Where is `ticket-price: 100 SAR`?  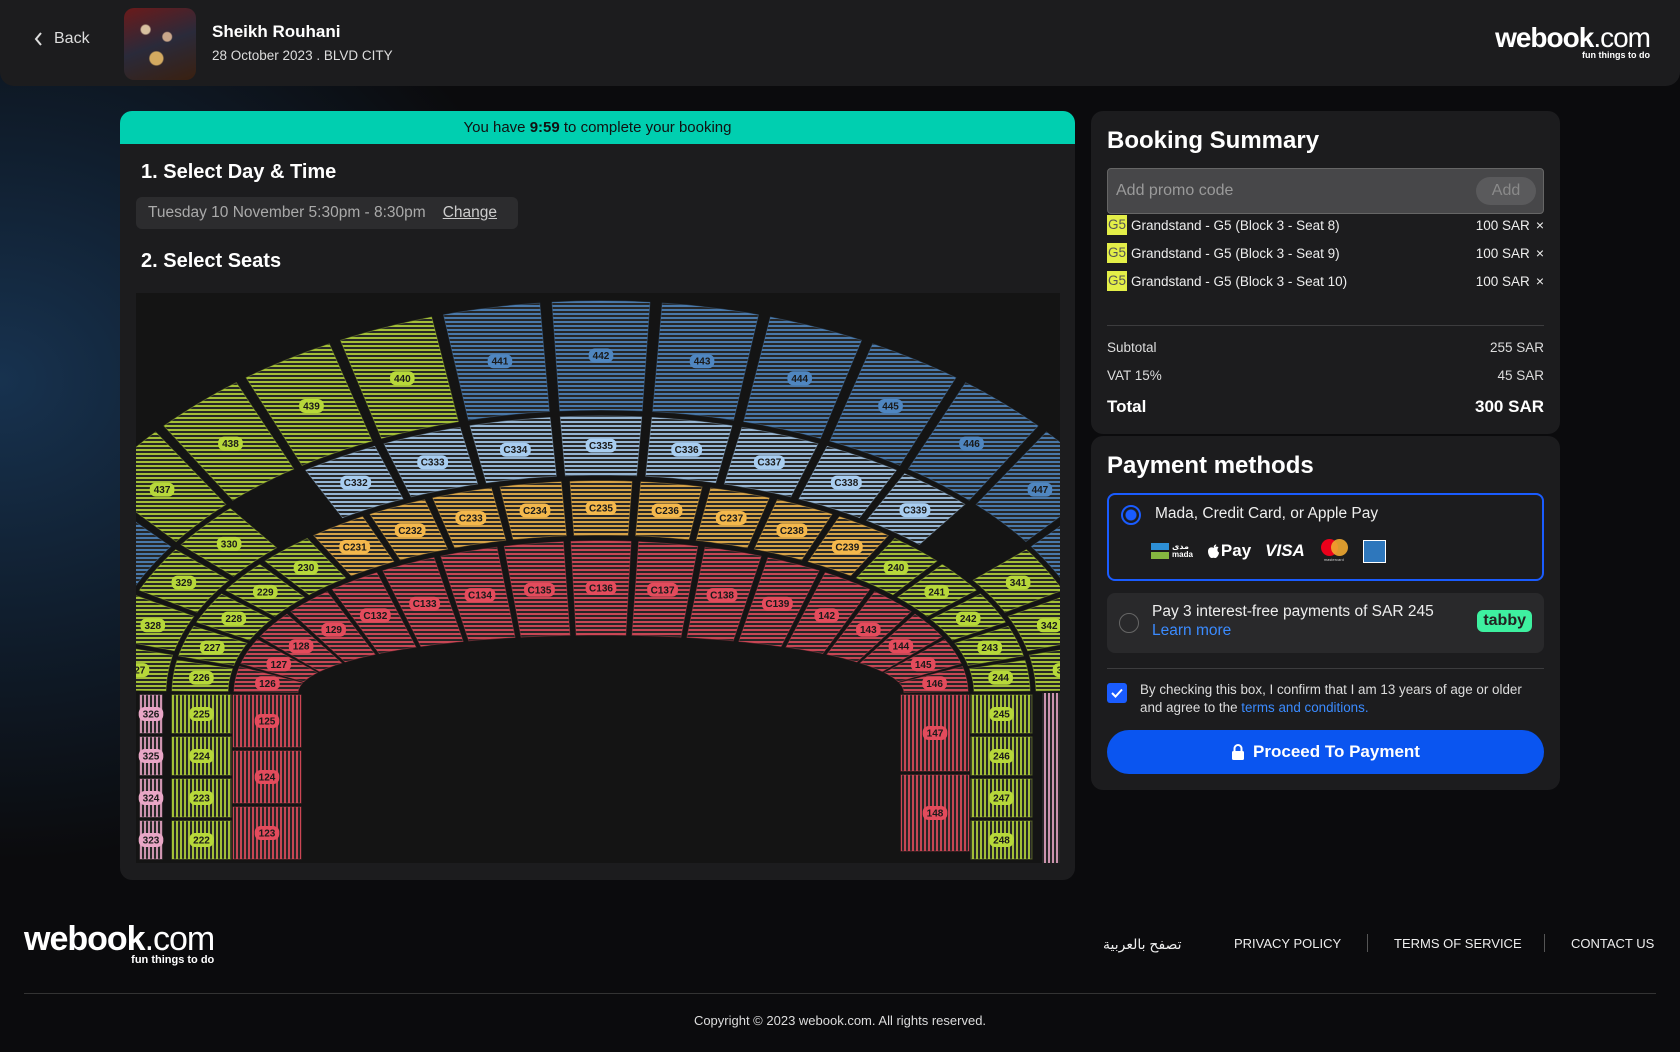 ticket-price: 100 SAR is located at coordinates (1502, 225).